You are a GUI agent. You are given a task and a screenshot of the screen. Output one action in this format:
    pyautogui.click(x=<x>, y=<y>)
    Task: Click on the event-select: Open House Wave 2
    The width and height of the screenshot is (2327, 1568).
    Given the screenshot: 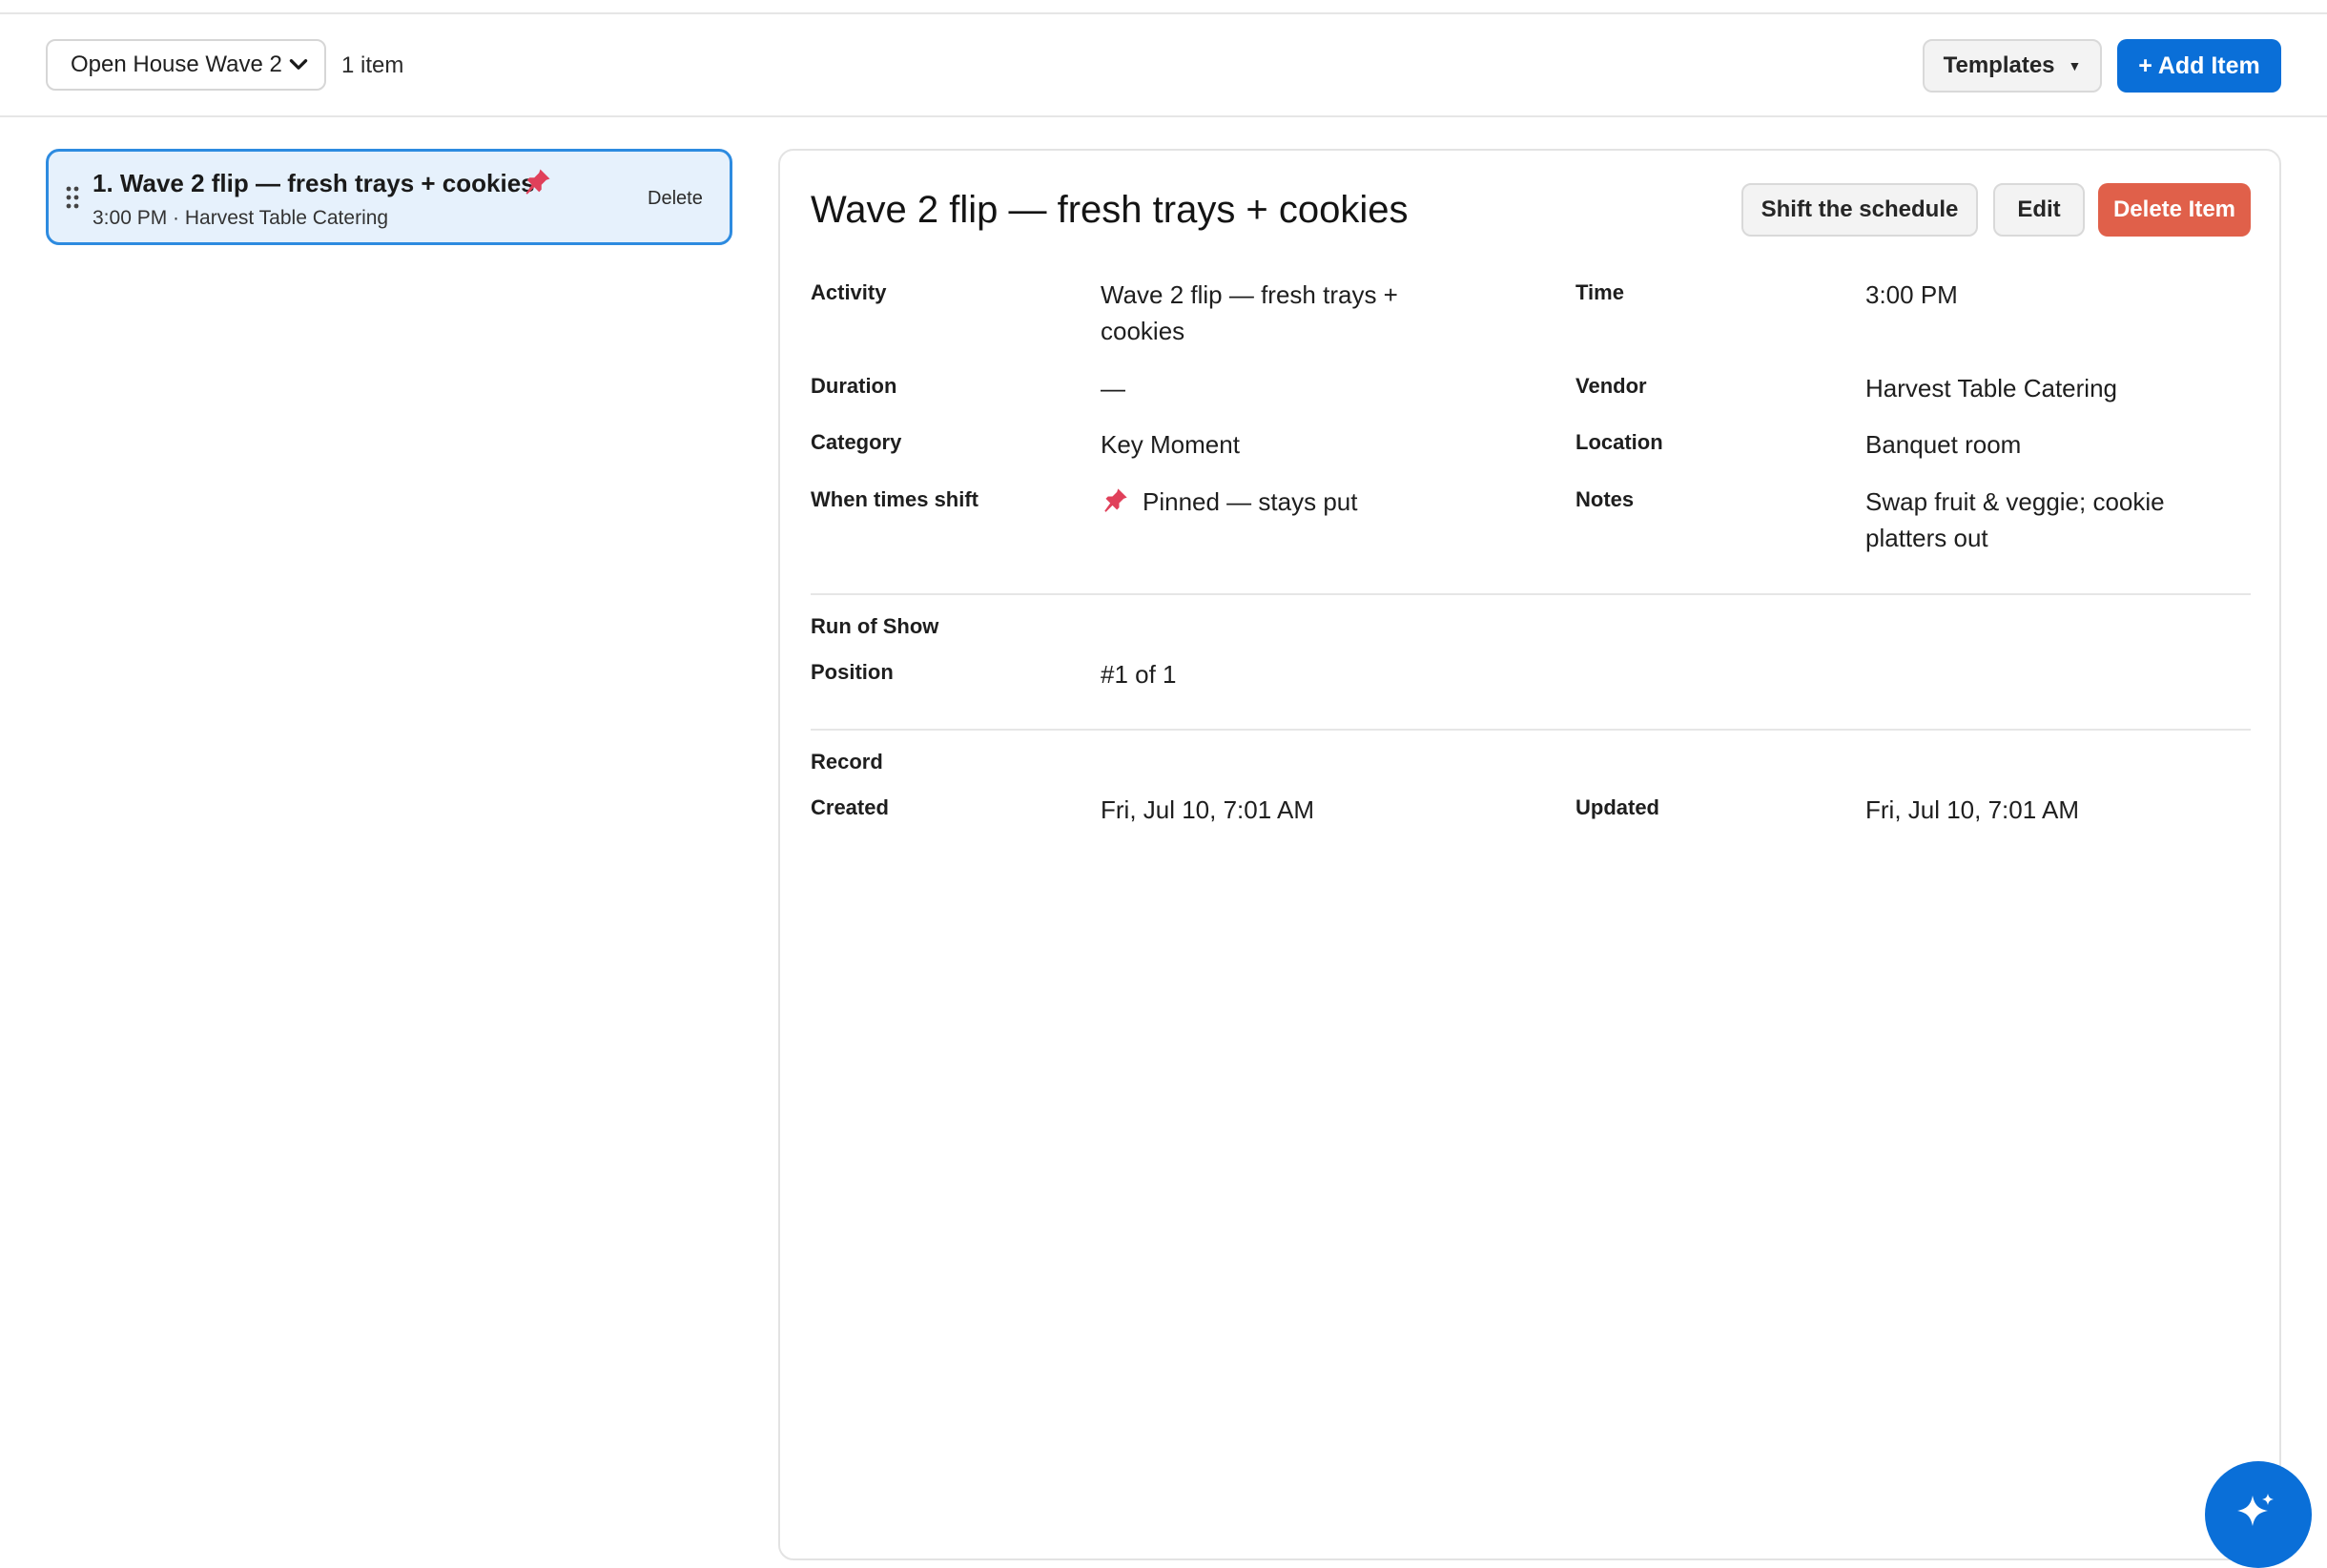 What is the action you would take?
    pyautogui.click(x=186, y=65)
    